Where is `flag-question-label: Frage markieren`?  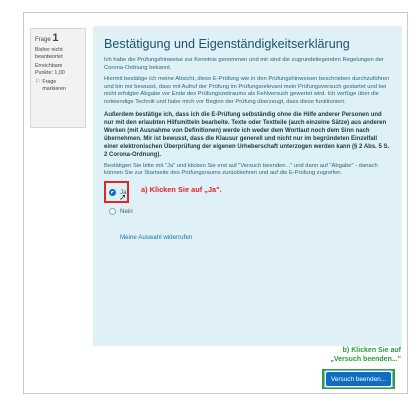 flag-question-label: Frage markieren is located at coordinates (54, 85).